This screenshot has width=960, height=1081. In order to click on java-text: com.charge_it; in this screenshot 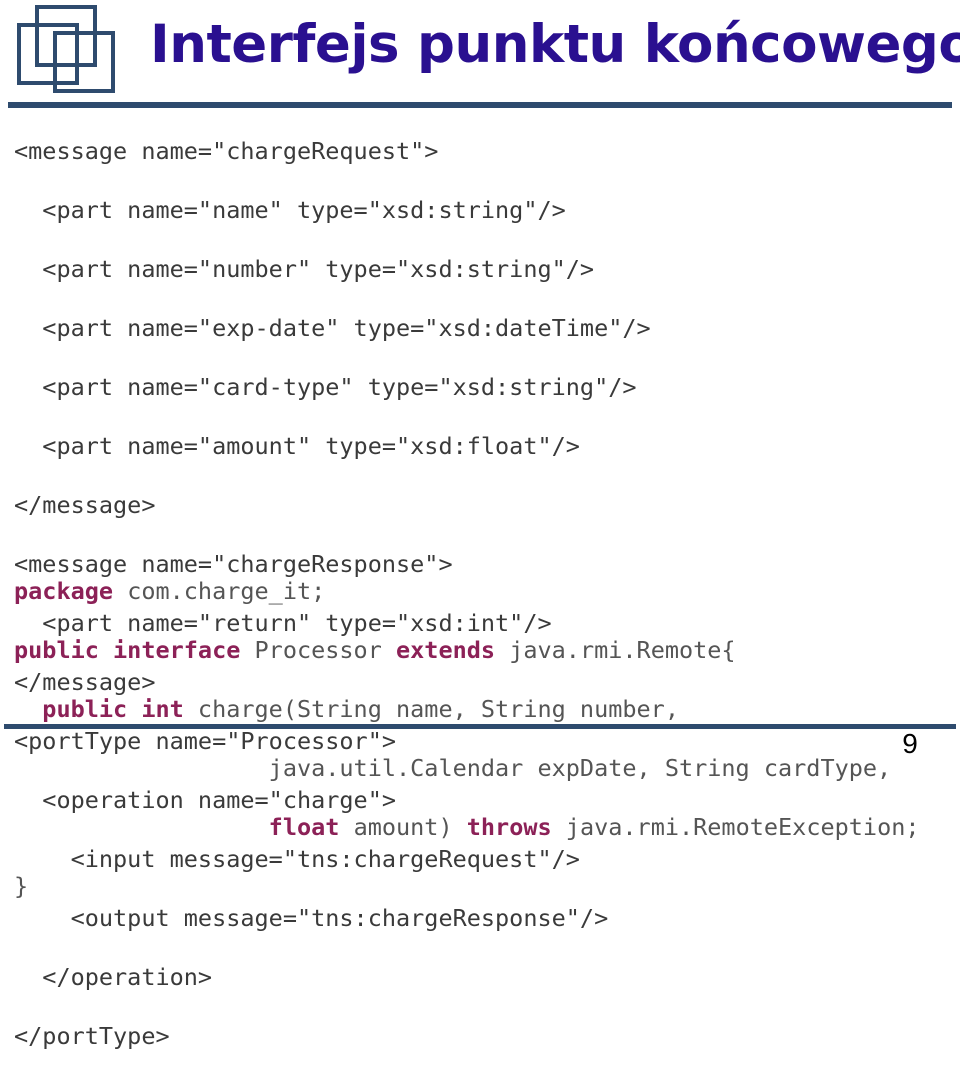, I will do `click(219, 590)`.